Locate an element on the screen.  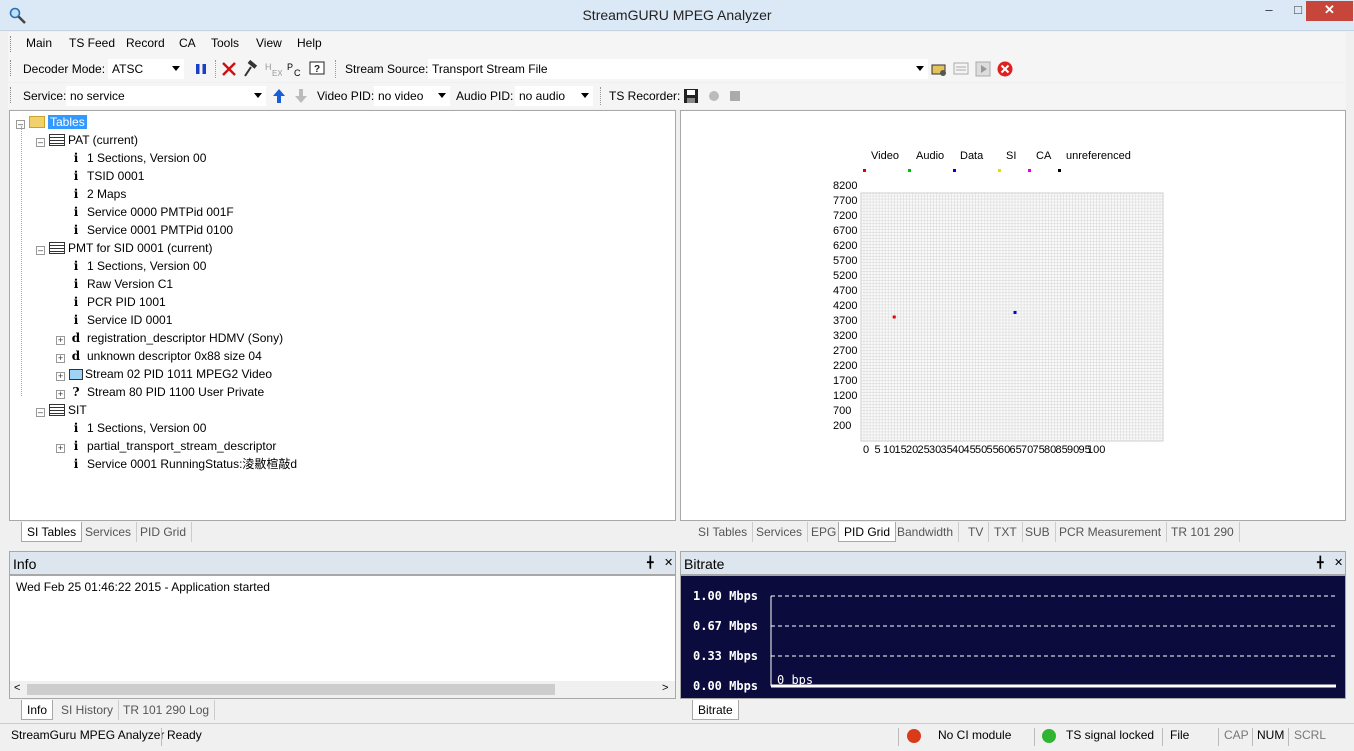
table-icon is located at coordinates (57, 410).